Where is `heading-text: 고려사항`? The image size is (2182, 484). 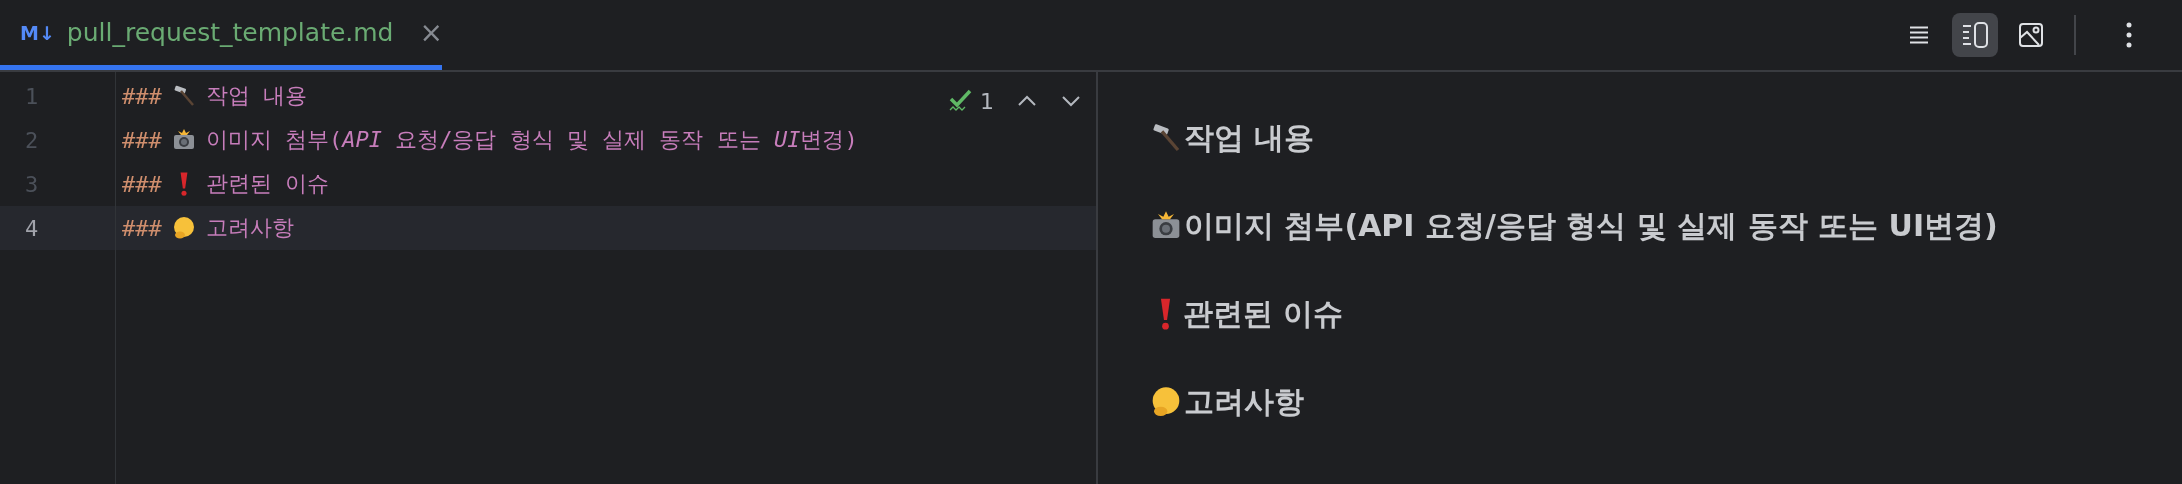 heading-text: 고려사항 is located at coordinates (249, 228).